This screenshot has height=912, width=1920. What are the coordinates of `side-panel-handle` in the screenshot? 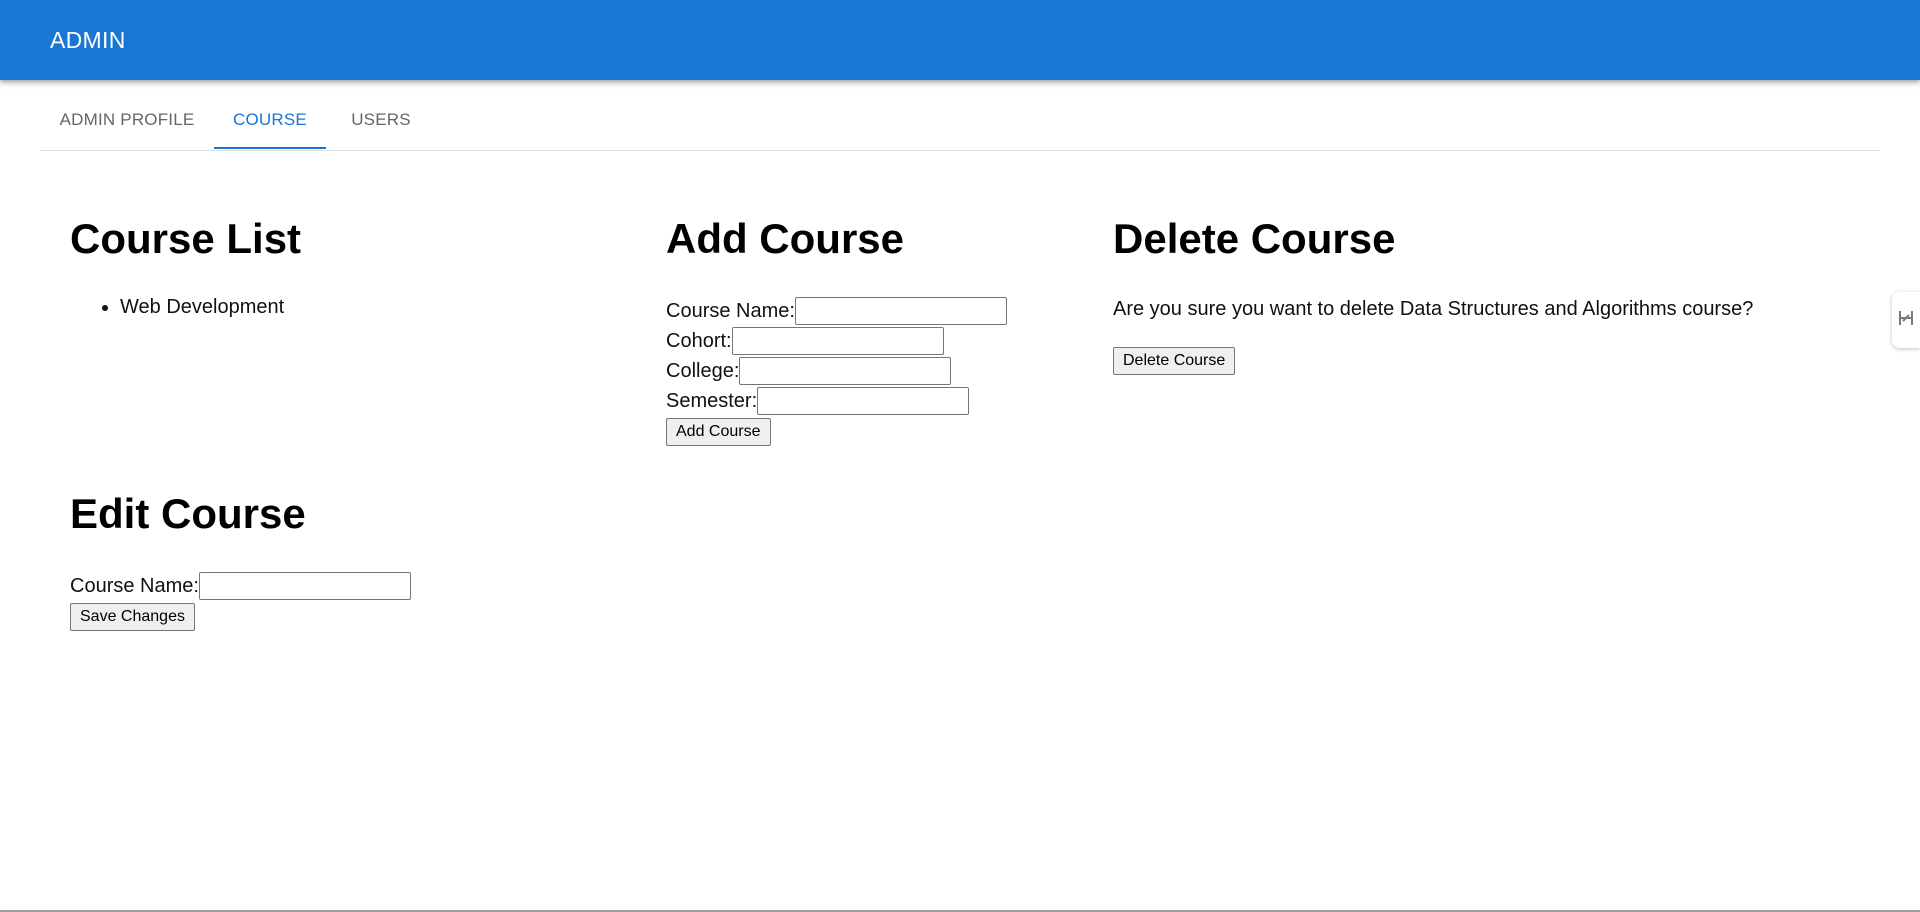 It's located at (1906, 320).